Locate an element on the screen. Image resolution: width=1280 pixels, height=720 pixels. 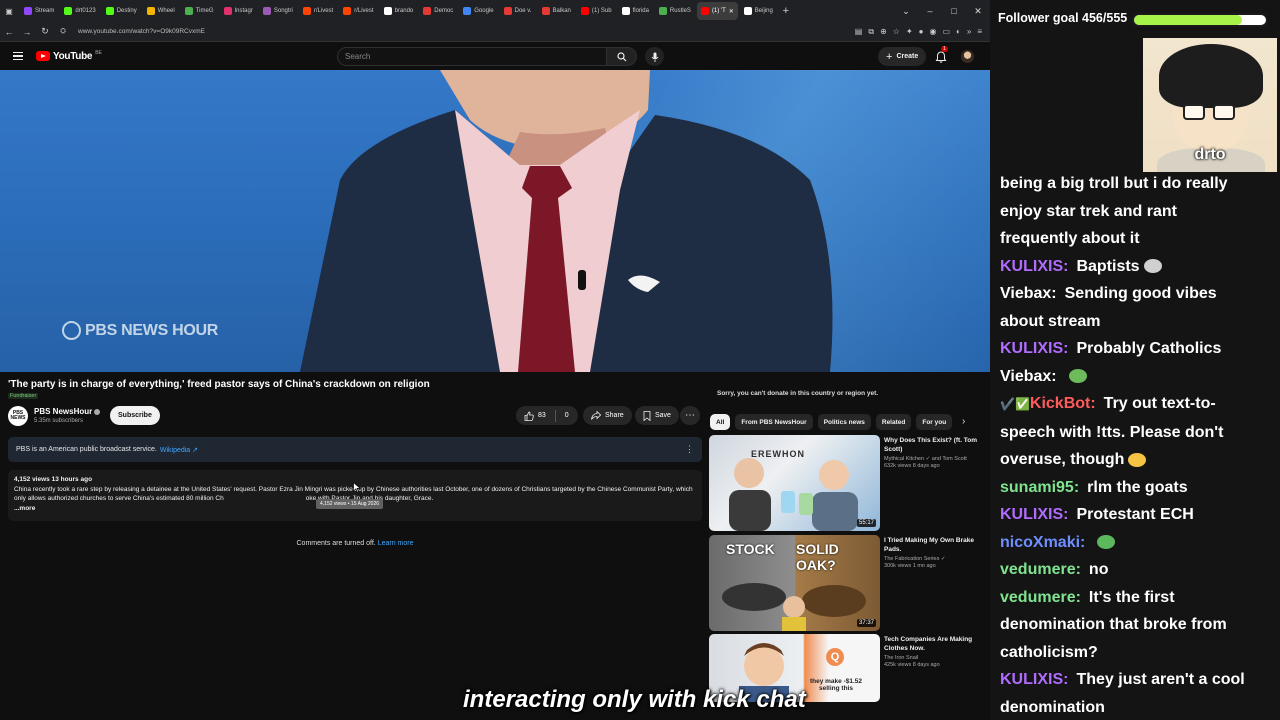
maximize-icon: □ is located at coordinates (954, 11).